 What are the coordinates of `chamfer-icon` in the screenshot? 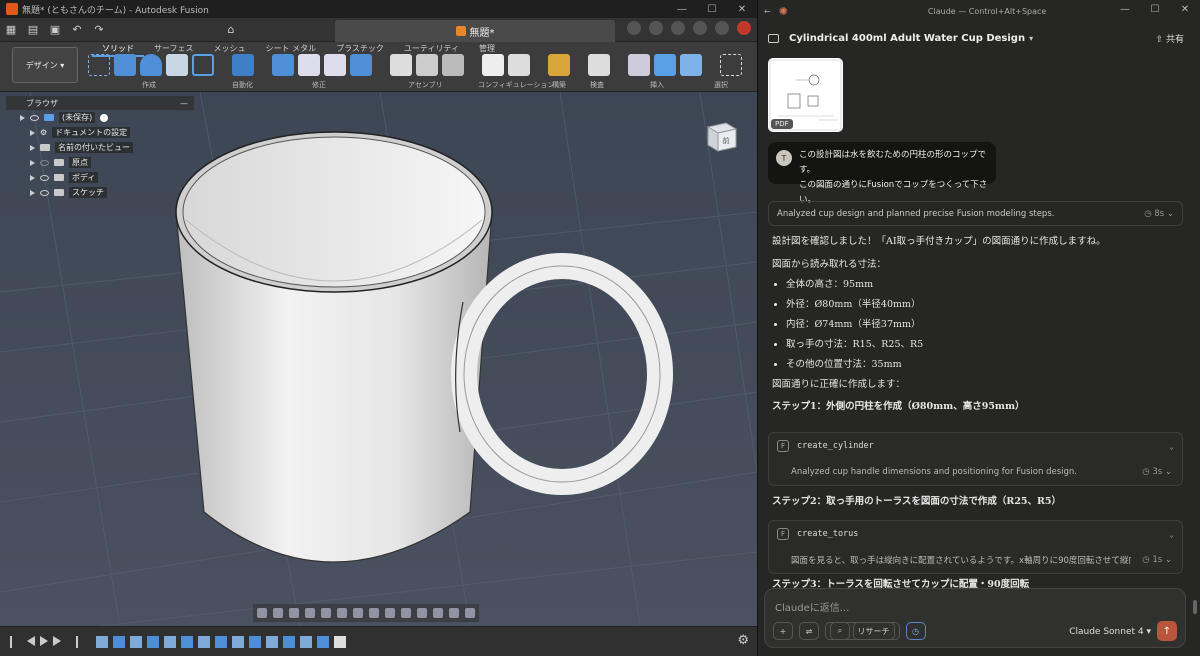 It's located at (335, 65).